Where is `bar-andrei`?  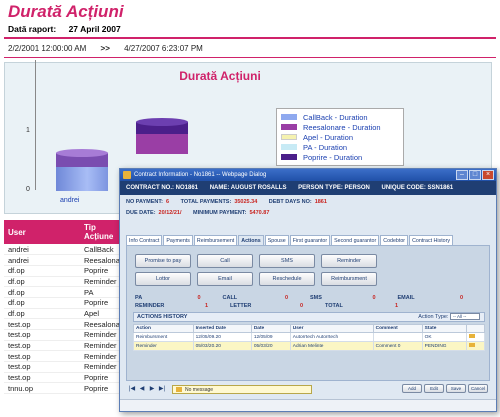
bar-andrei is located at coordinates (82, 170).